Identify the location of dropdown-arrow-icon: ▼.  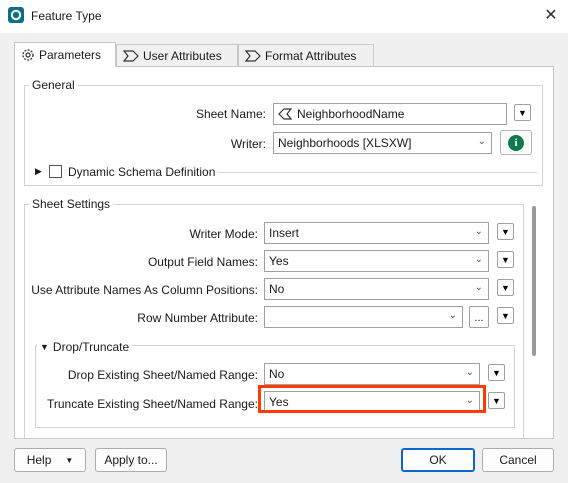
(69, 460).